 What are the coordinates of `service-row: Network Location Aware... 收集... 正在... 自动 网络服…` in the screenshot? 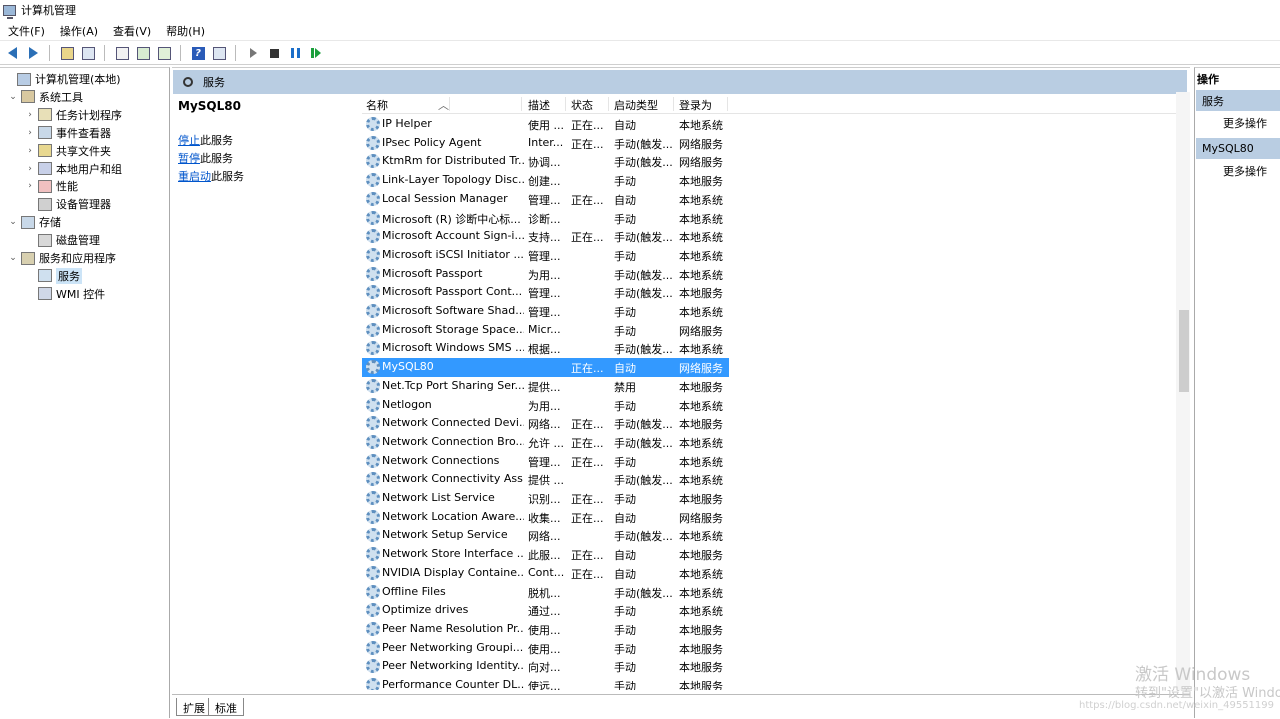 It's located at (769, 517).